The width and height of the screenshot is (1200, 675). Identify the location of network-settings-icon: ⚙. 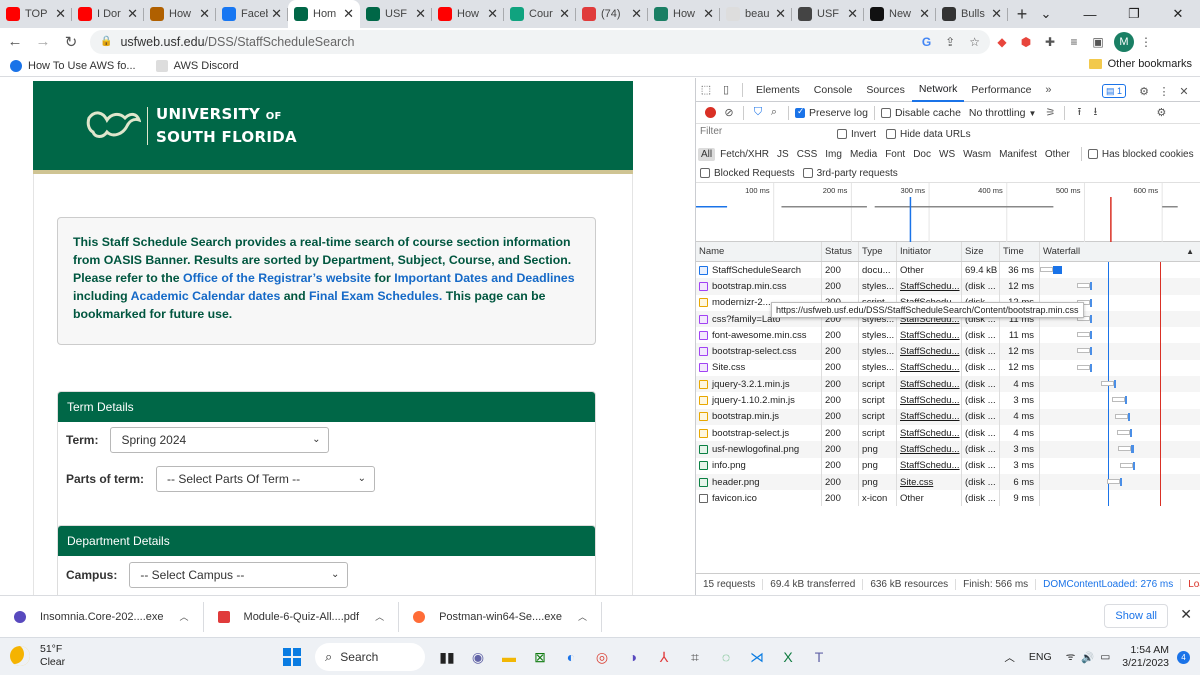
(1161, 113).